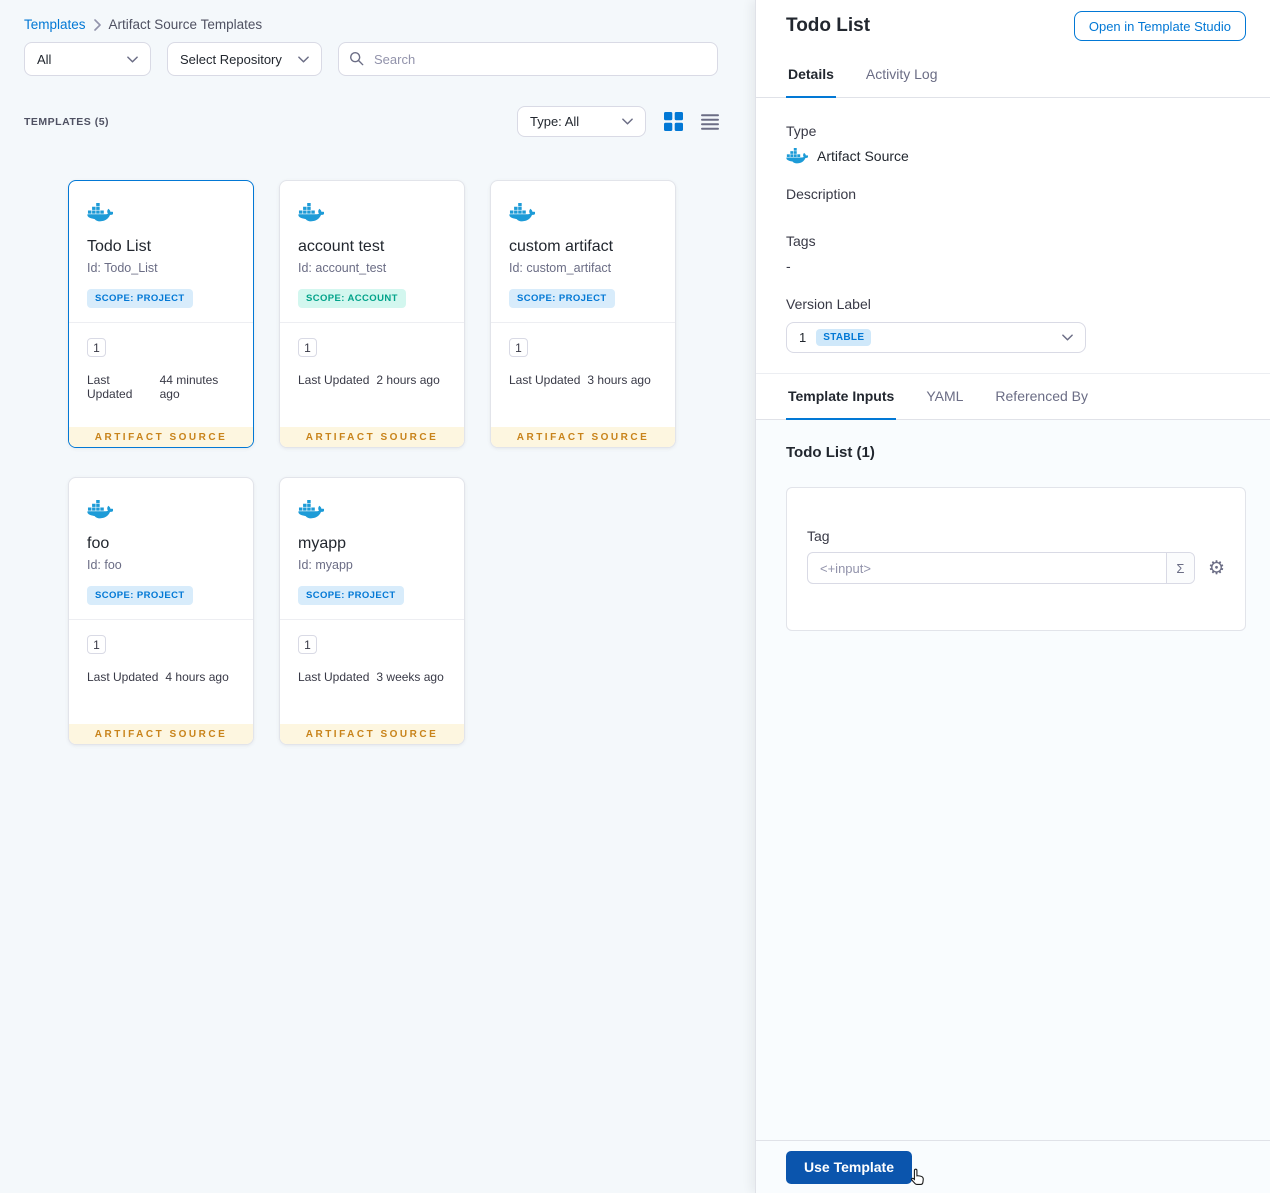 This screenshot has width=1270, height=1193. Describe the element at coordinates (936, 337) in the screenshot. I see `version-select: 1 STABLE` at that location.